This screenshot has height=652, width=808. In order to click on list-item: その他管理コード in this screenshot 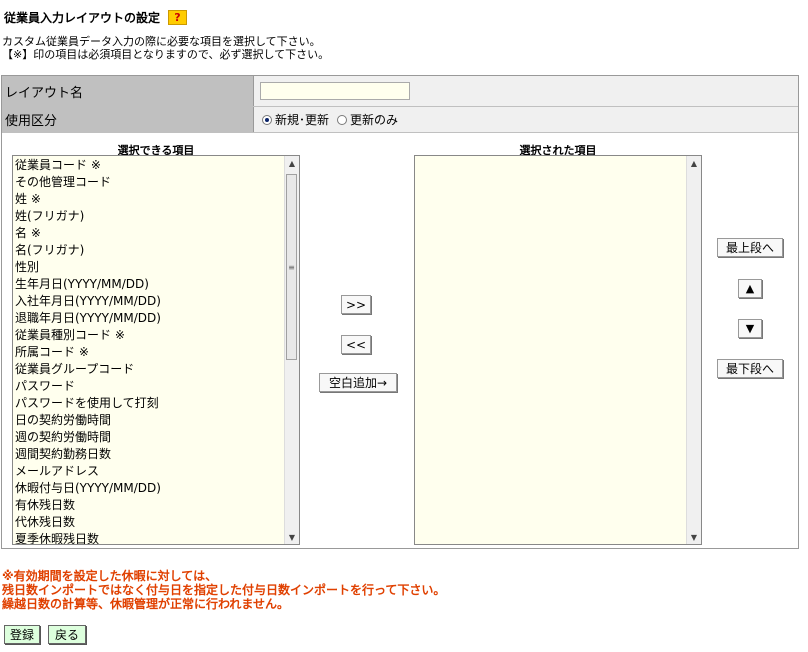, I will do `click(149, 182)`.